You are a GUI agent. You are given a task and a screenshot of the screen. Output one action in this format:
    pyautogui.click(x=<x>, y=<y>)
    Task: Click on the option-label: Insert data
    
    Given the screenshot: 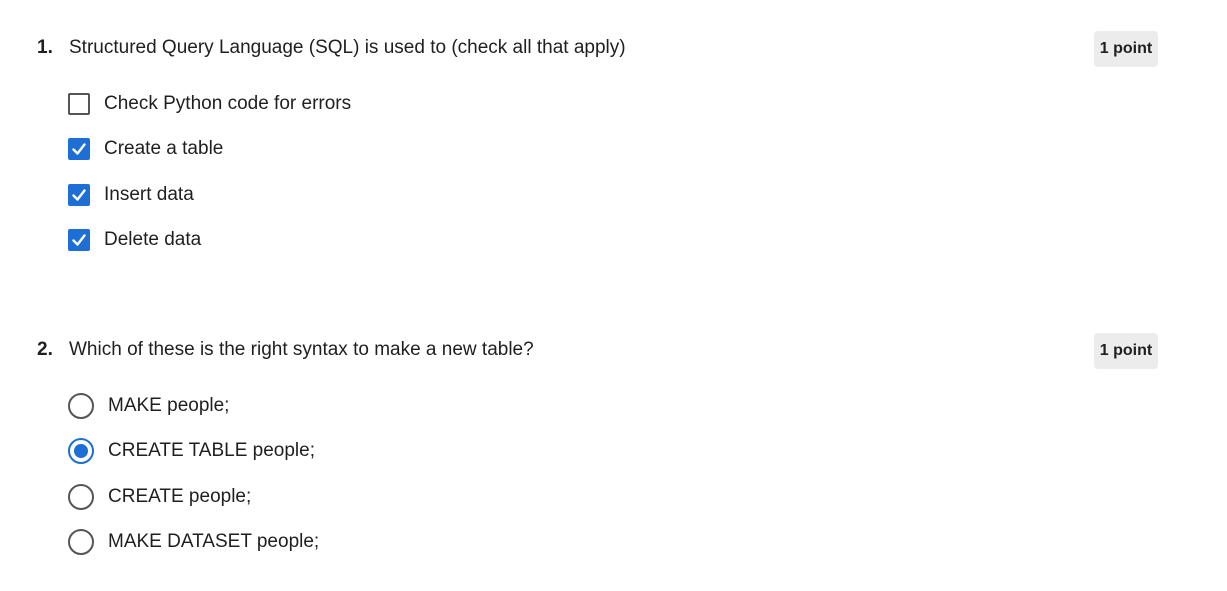 What is the action you would take?
    pyautogui.click(x=149, y=194)
    